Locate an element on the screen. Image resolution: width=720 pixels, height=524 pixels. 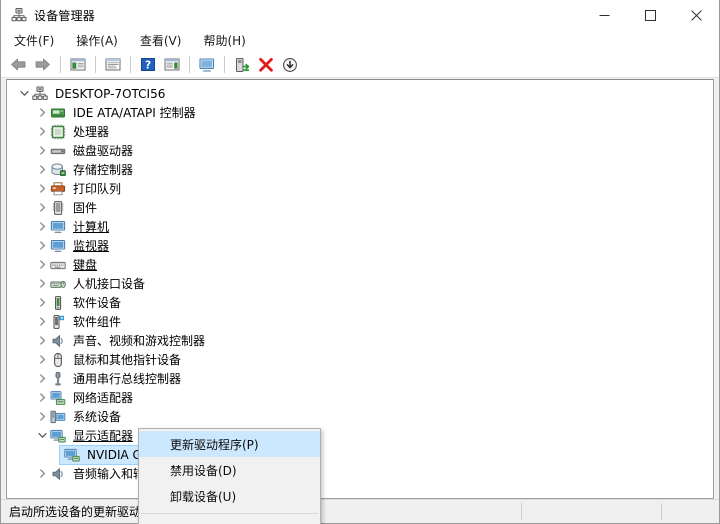
tree-item-label: 监视器 is located at coordinates (91, 245).